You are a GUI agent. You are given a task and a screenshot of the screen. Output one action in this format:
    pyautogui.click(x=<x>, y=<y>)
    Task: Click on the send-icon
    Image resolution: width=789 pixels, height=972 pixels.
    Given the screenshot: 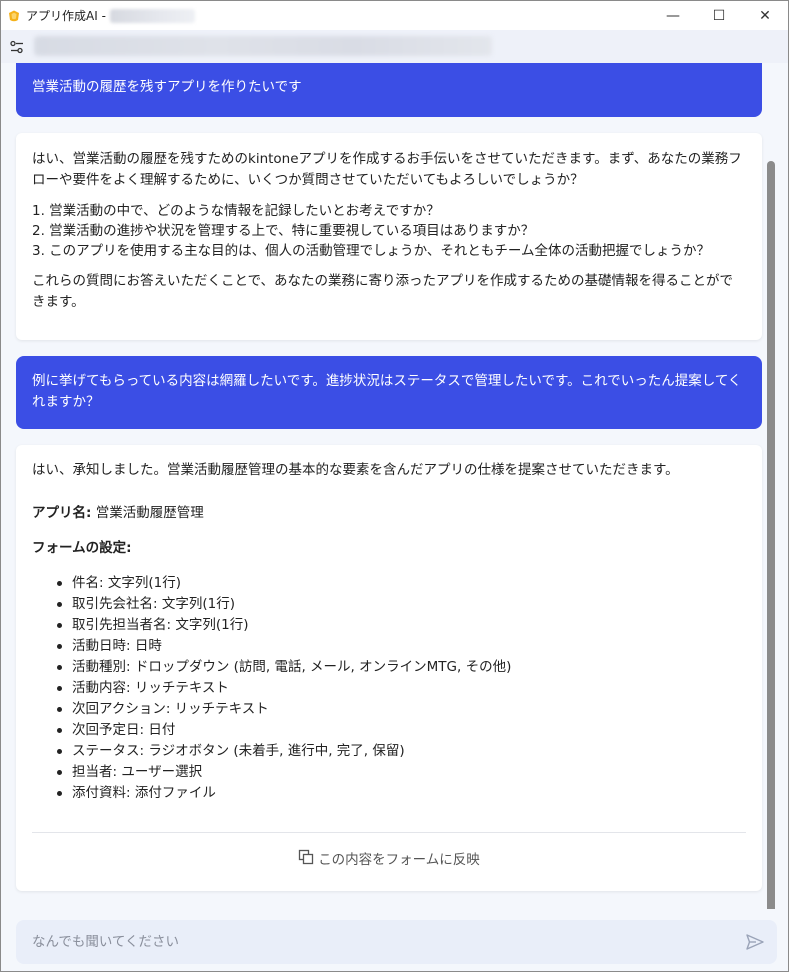 What is the action you would take?
    pyautogui.click(x=755, y=942)
    